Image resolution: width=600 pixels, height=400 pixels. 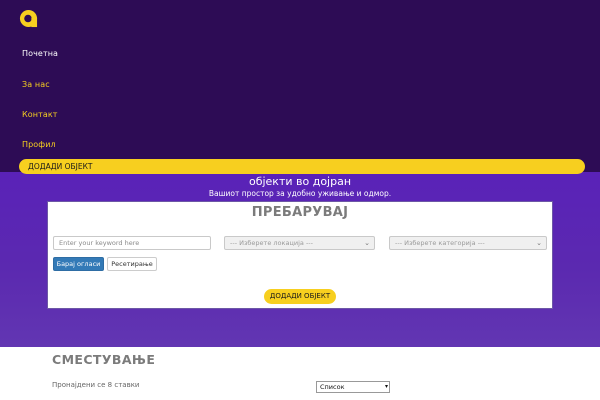 What do you see at coordinates (271, 243) in the screenshot?
I see `location-placeholder: --- Изберете локација ---` at bounding box center [271, 243].